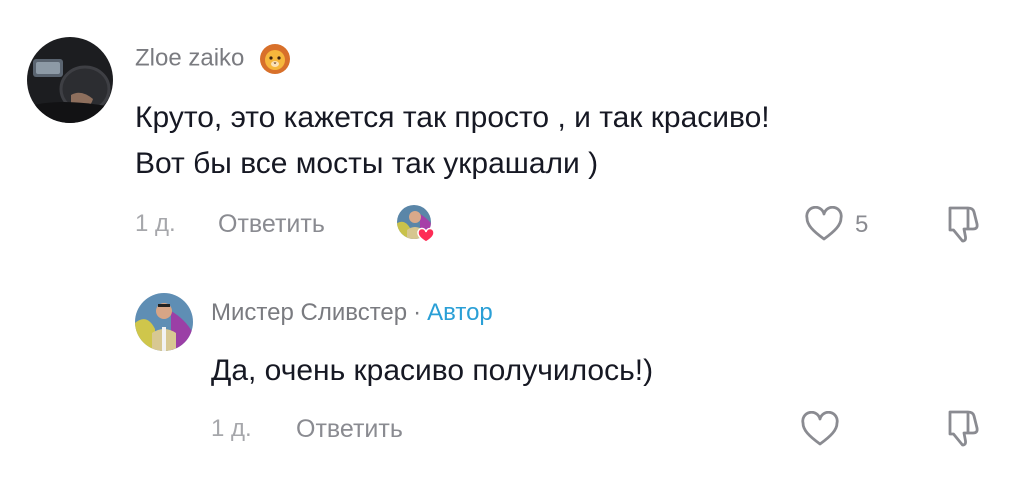 This screenshot has width=1024, height=487. What do you see at coordinates (426, 235) in the screenshot?
I see `heart-badge-icon` at bounding box center [426, 235].